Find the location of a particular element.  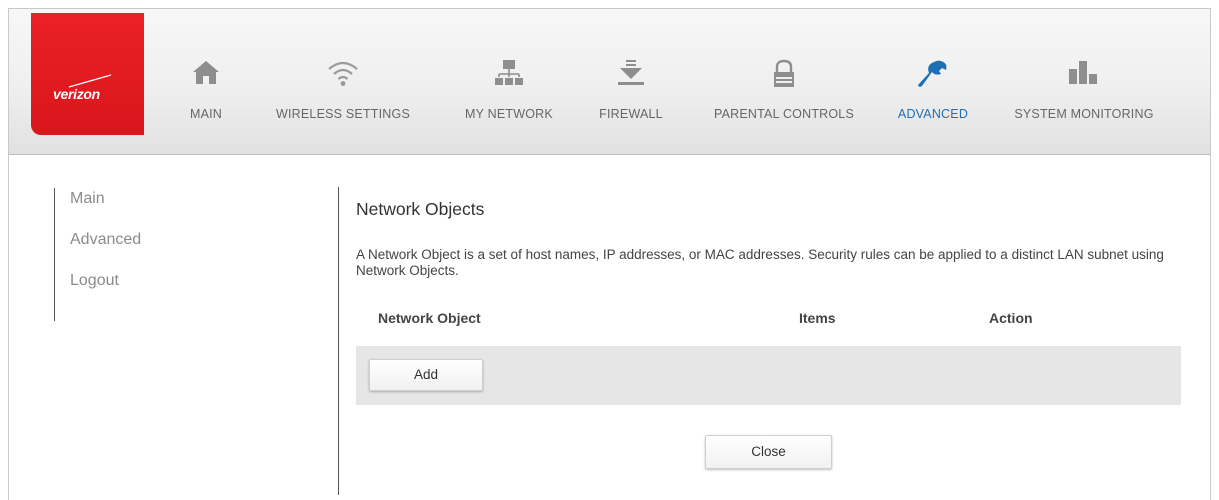

nav-label: SYSTEM MONITORING is located at coordinates (1084, 114).